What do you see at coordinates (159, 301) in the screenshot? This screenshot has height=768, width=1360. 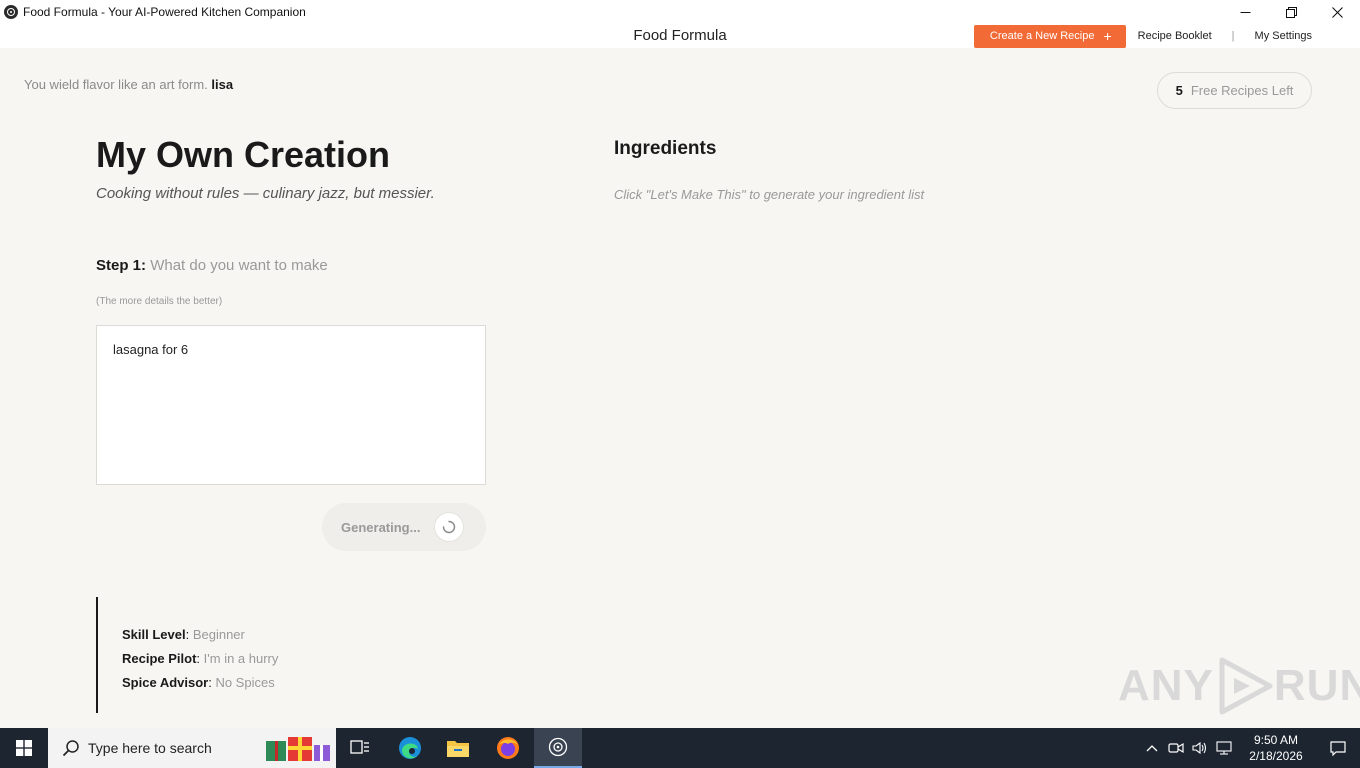 I see `step-hint: (The more details the better)` at bounding box center [159, 301].